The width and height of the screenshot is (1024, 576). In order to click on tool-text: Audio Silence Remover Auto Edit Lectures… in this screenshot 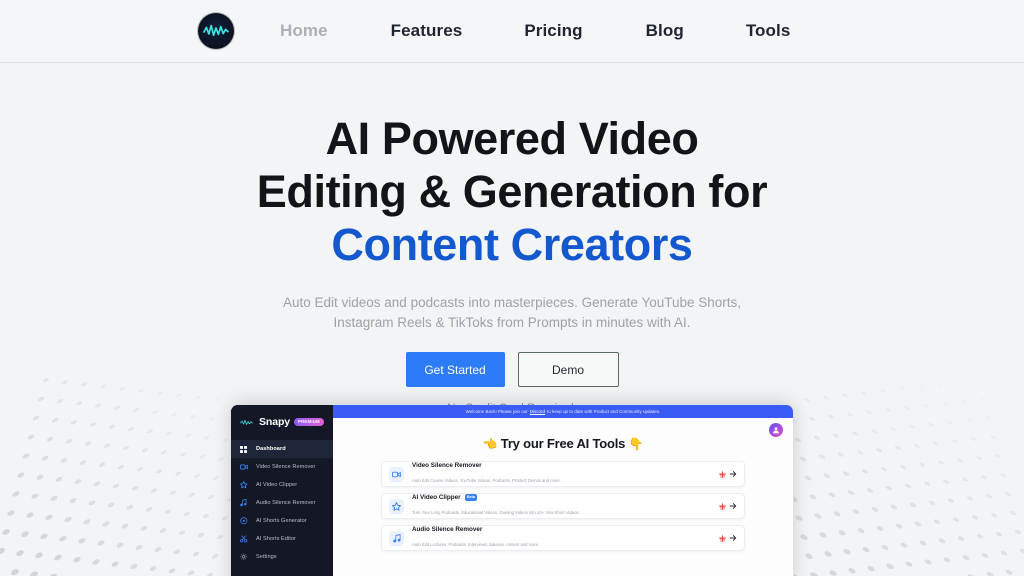, I will do `click(565, 538)`.